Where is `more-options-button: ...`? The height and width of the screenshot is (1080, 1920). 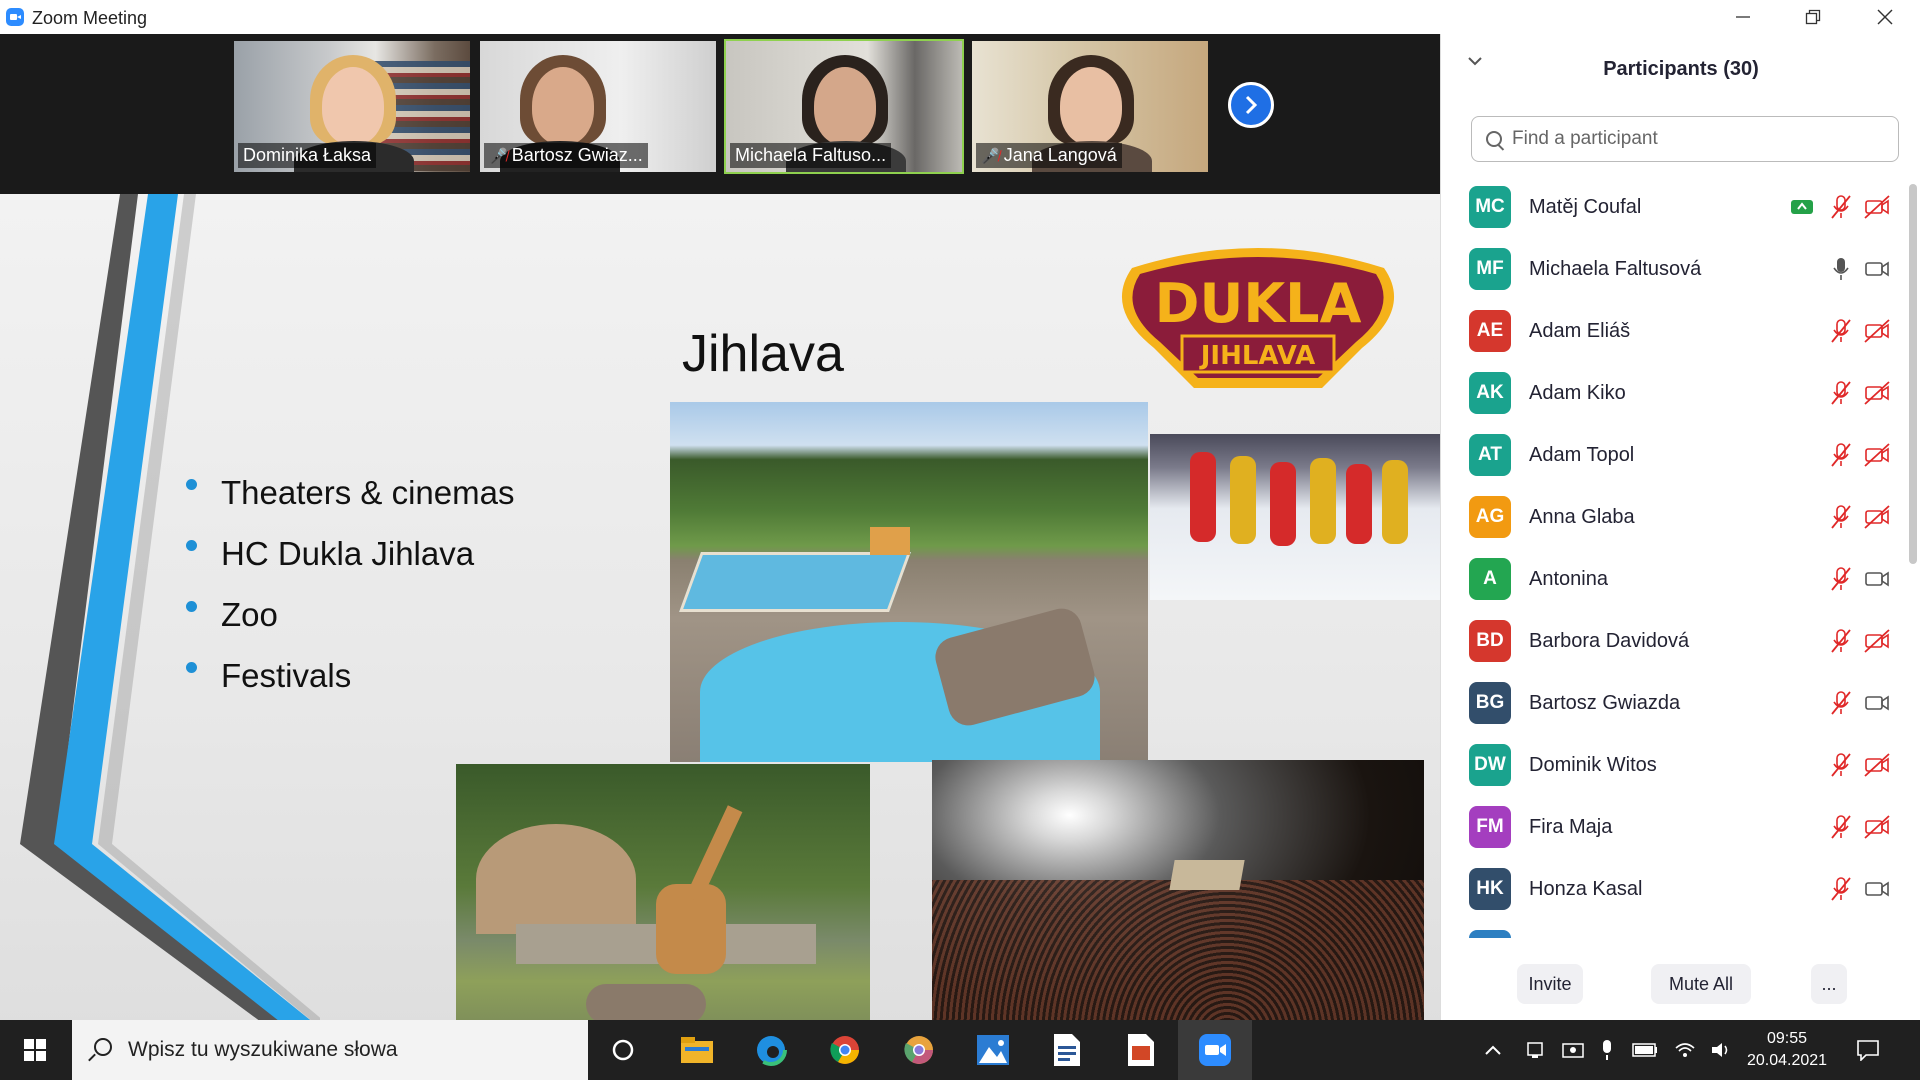
more-options-button: ... is located at coordinates (1829, 984).